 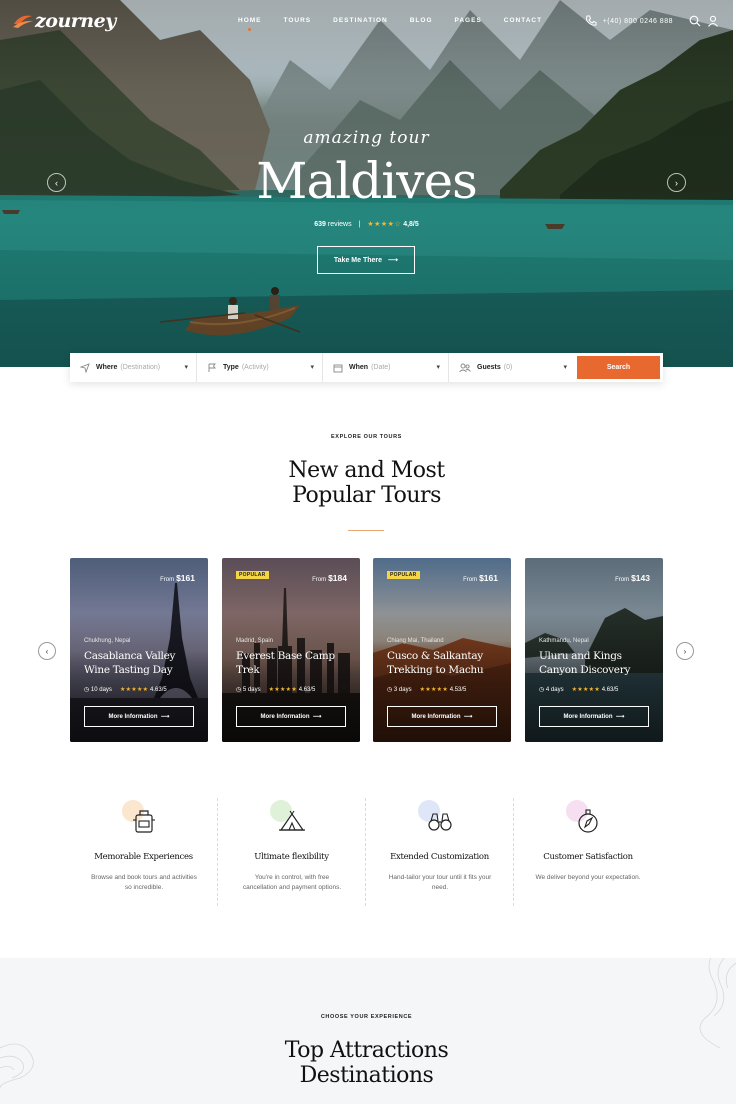 What do you see at coordinates (591, 20) in the screenshot?
I see `phone-icon` at bounding box center [591, 20].